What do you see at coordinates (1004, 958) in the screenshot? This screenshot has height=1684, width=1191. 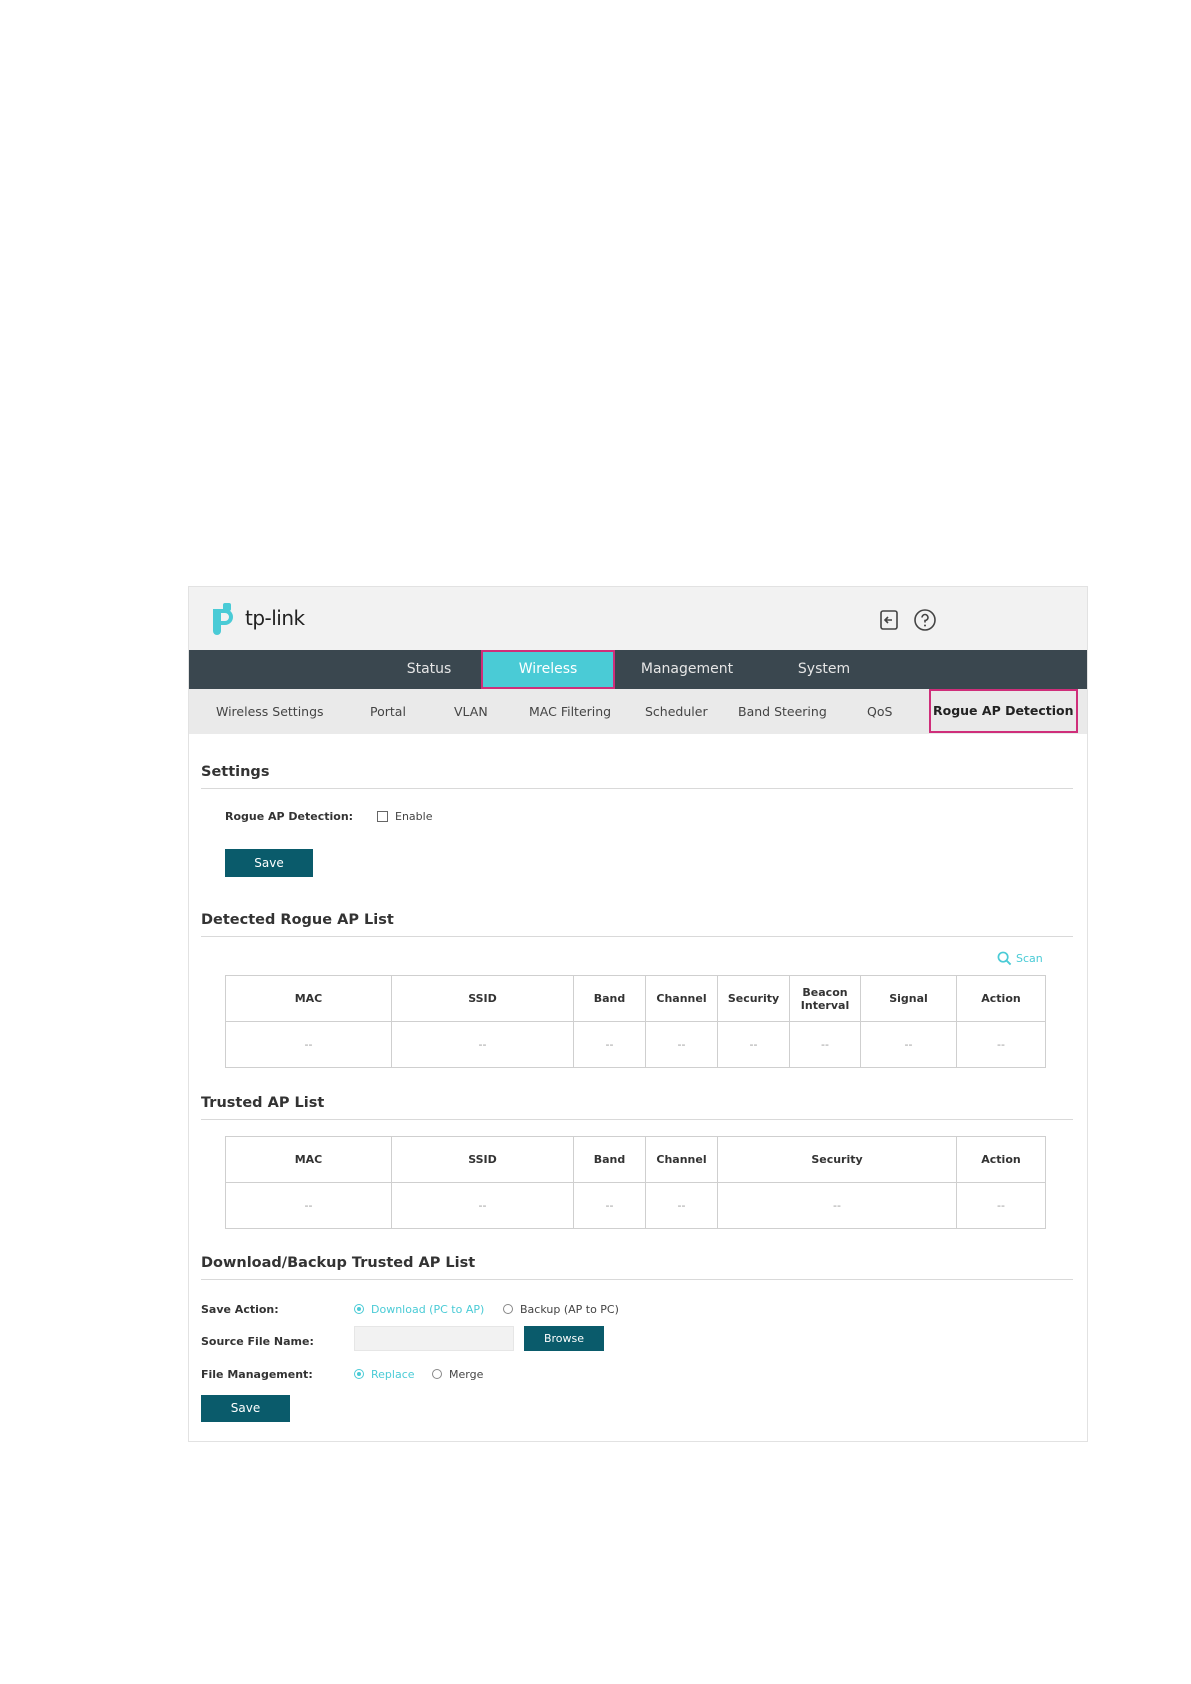 I see `search-icon` at bounding box center [1004, 958].